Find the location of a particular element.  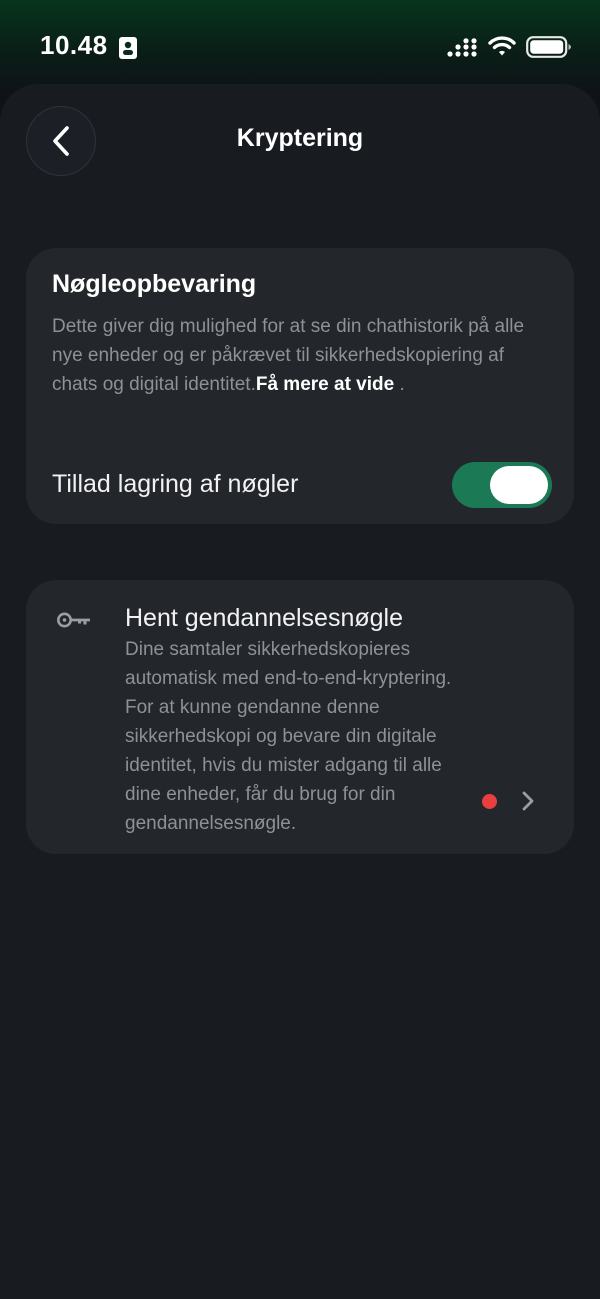

status-time: 10.48 is located at coordinates (74, 45).